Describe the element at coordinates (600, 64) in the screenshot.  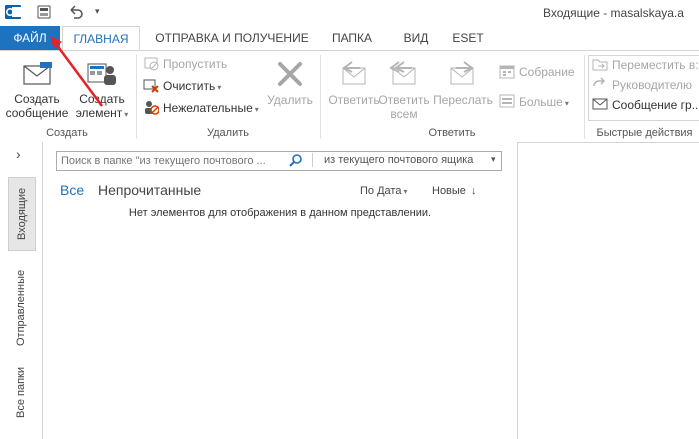
I see `move-folder-icon` at that location.